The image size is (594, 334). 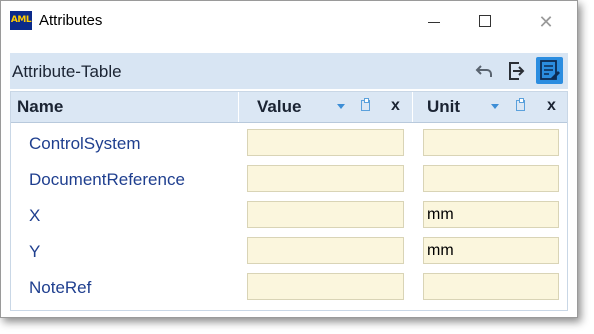 What do you see at coordinates (85, 143) in the screenshot?
I see `attribute-name: ControlSystem` at bounding box center [85, 143].